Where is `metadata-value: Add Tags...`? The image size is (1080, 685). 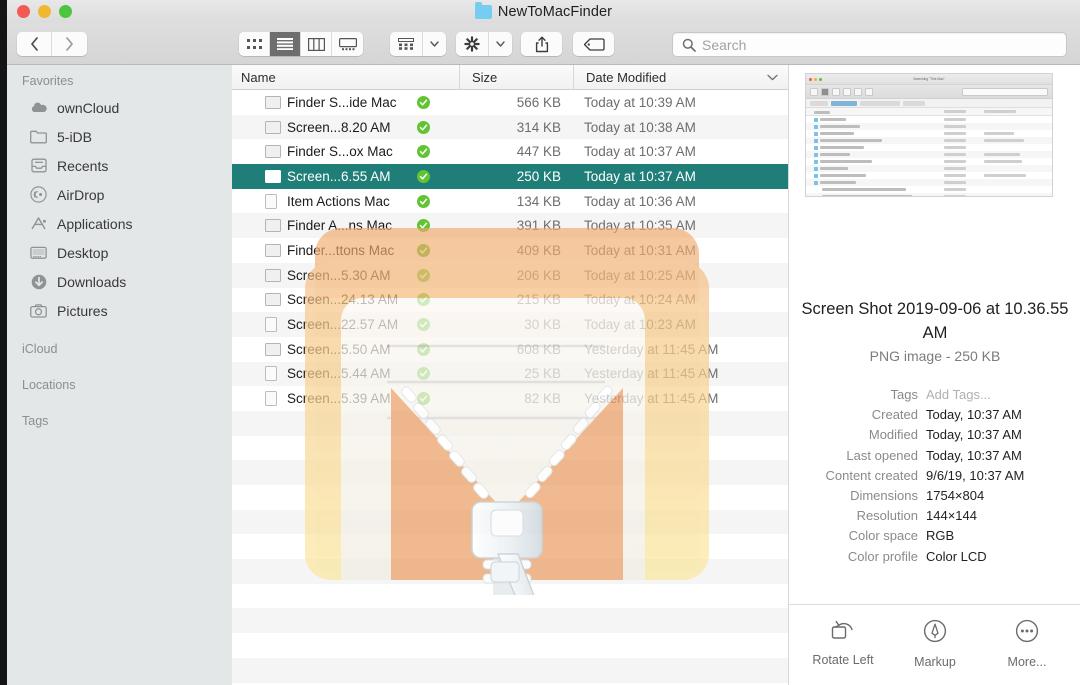 metadata-value: Add Tags... is located at coordinates (958, 395).